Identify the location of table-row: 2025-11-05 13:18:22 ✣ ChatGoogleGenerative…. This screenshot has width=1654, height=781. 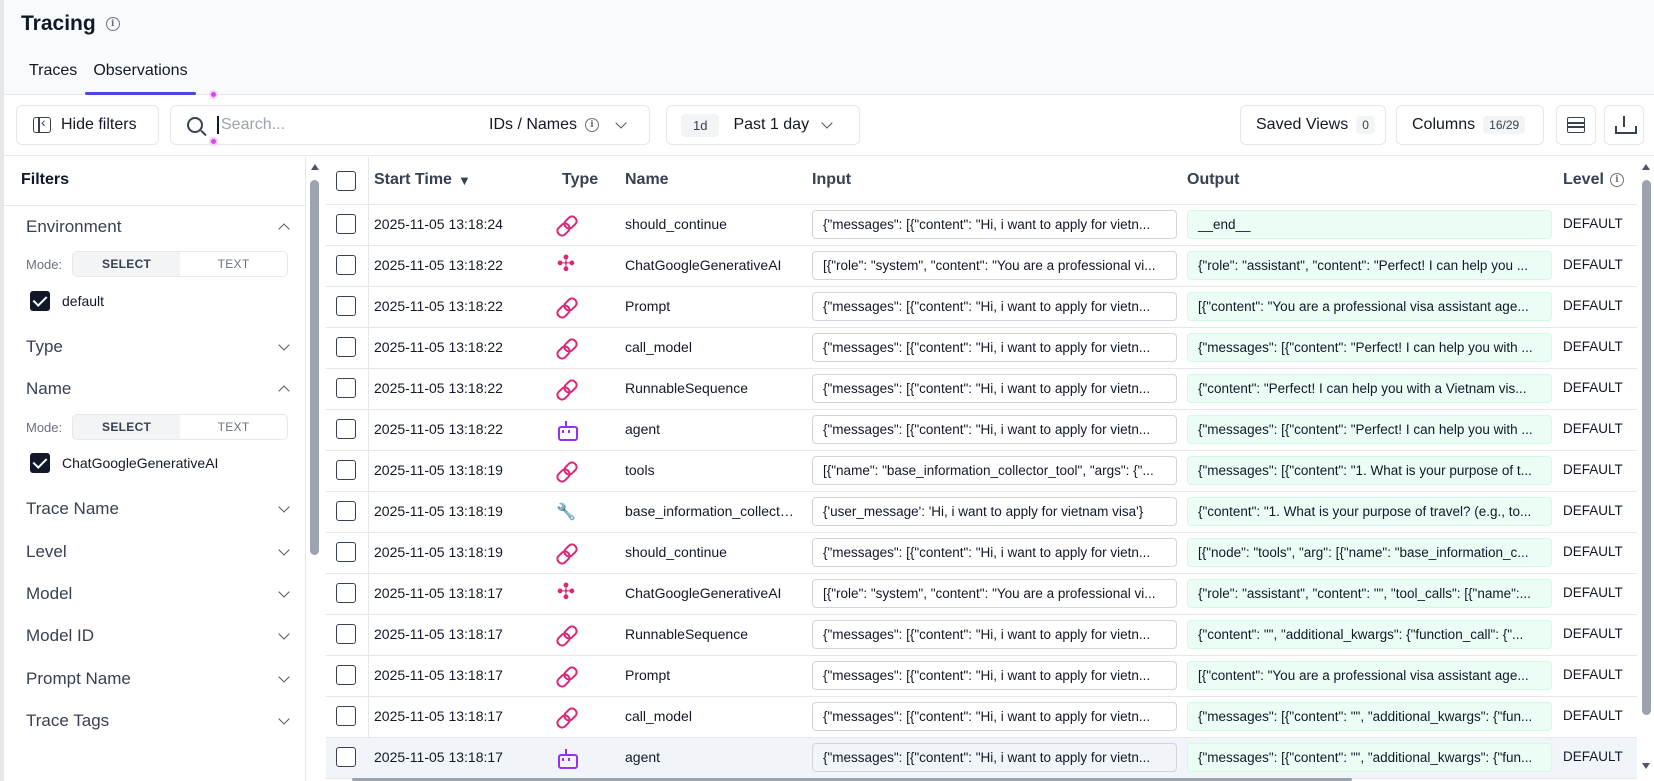
(981, 266).